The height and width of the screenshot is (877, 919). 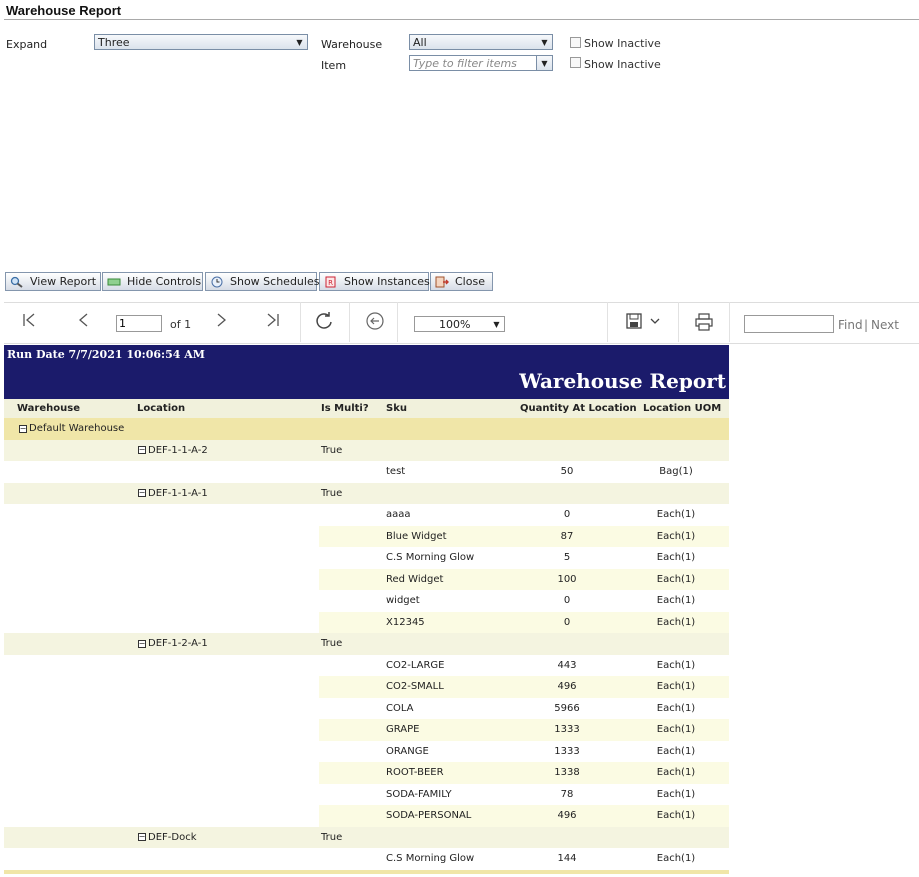 What do you see at coordinates (345, 408) in the screenshot?
I see `column-header-is-multi: Is Multi?` at bounding box center [345, 408].